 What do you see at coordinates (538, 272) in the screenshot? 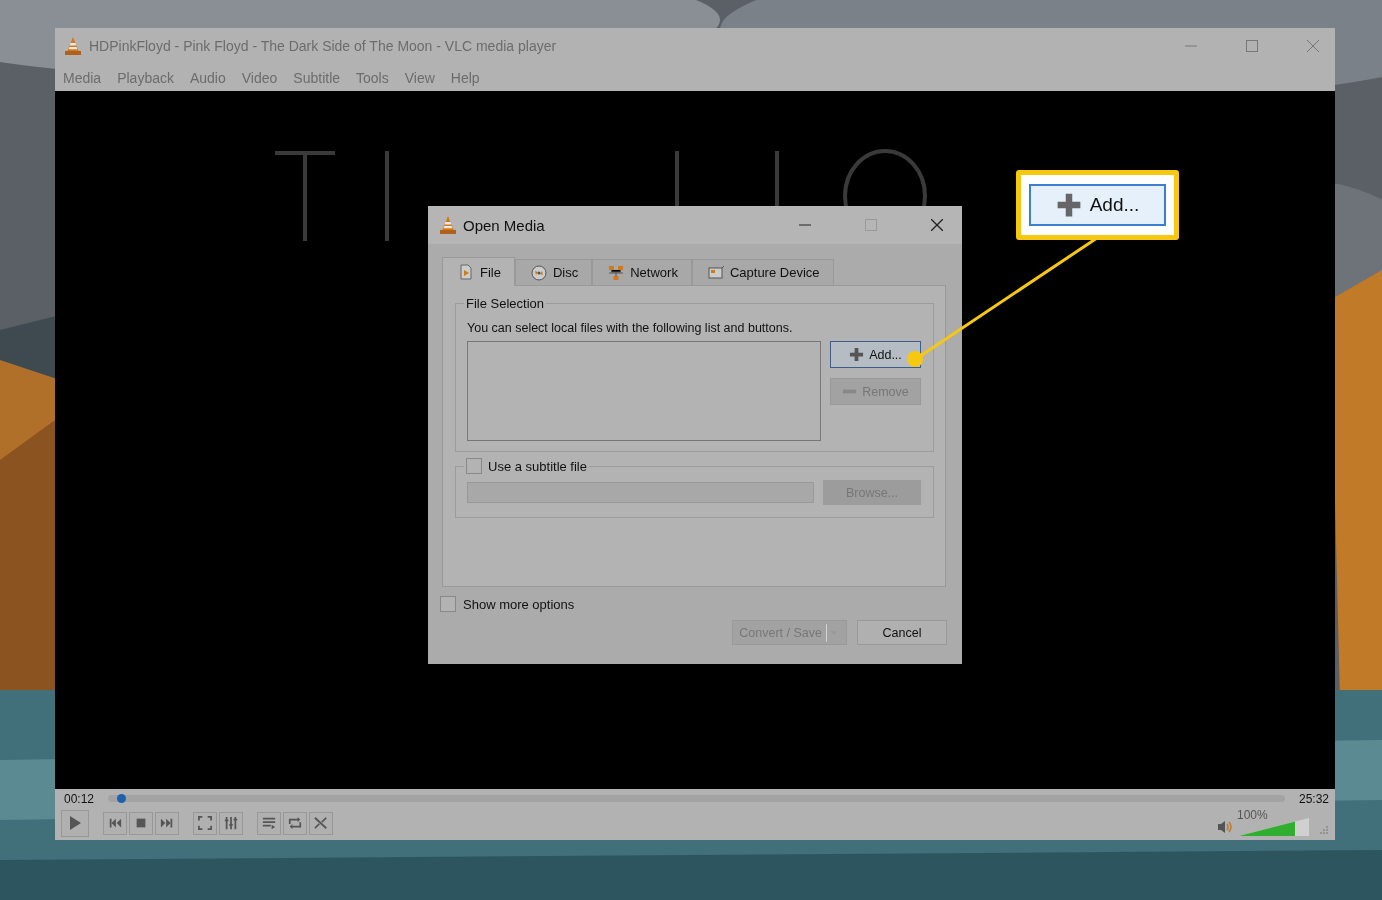
I see `disc-icon` at bounding box center [538, 272].